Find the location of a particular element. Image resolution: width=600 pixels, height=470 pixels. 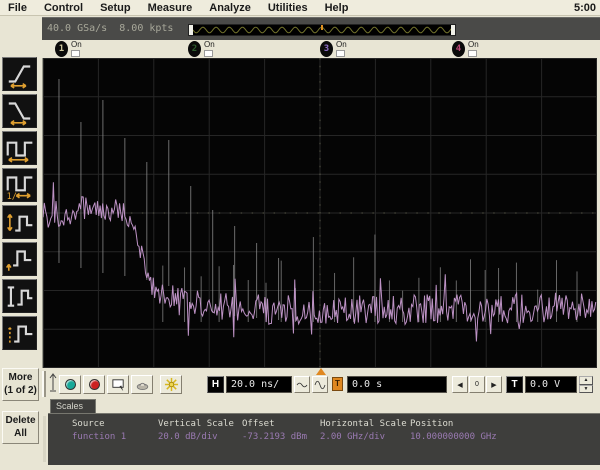

spinner-down-button: ▼ is located at coordinates (586, 388).